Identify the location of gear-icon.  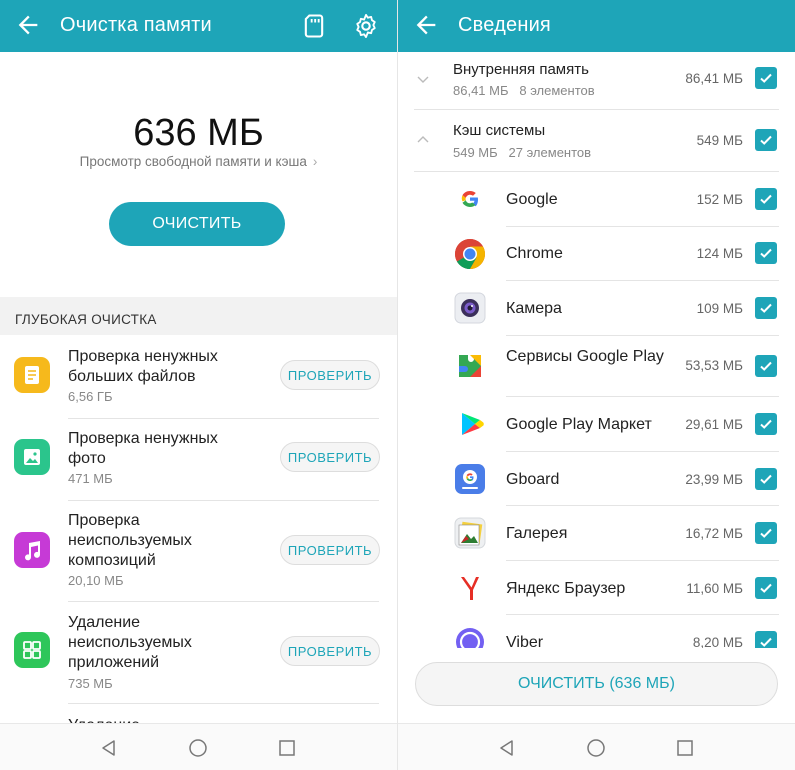
(366, 26).